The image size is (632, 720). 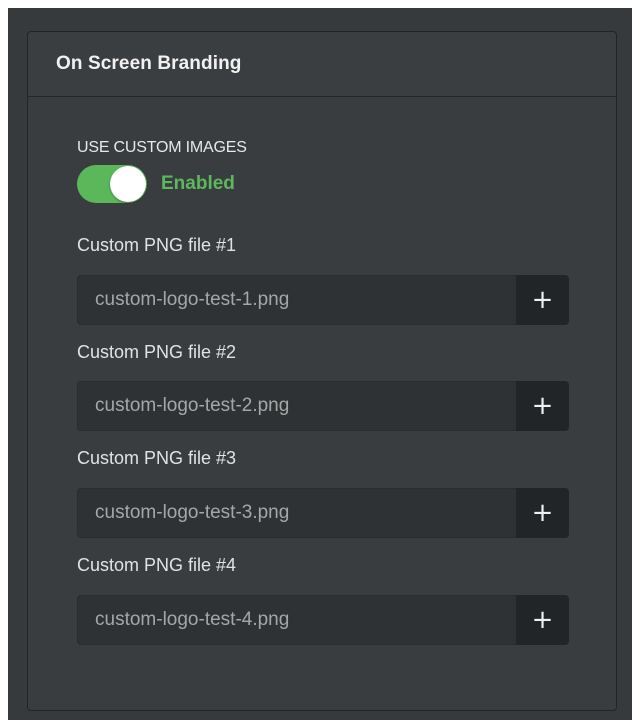 What do you see at coordinates (157, 245) in the screenshot?
I see `file-label-1: Custom PNG file #1` at bounding box center [157, 245].